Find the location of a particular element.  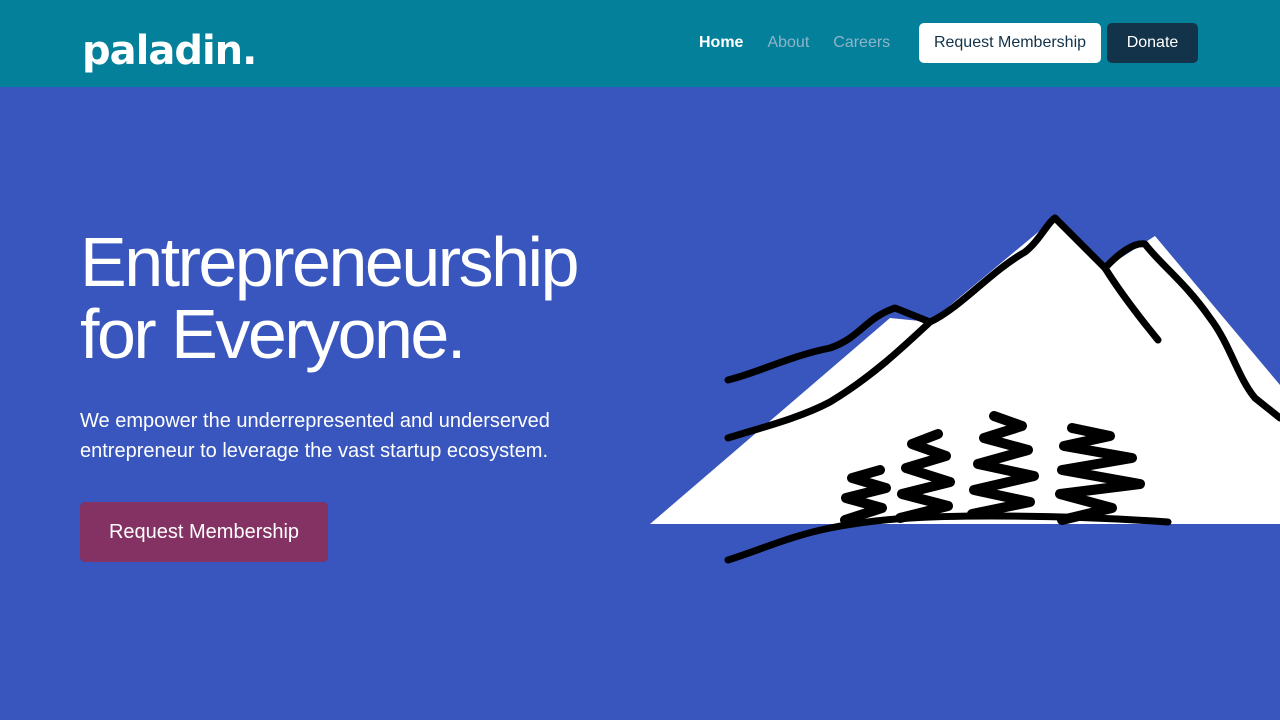

hero-title-line-2: for Everyone. is located at coordinates (273, 334).